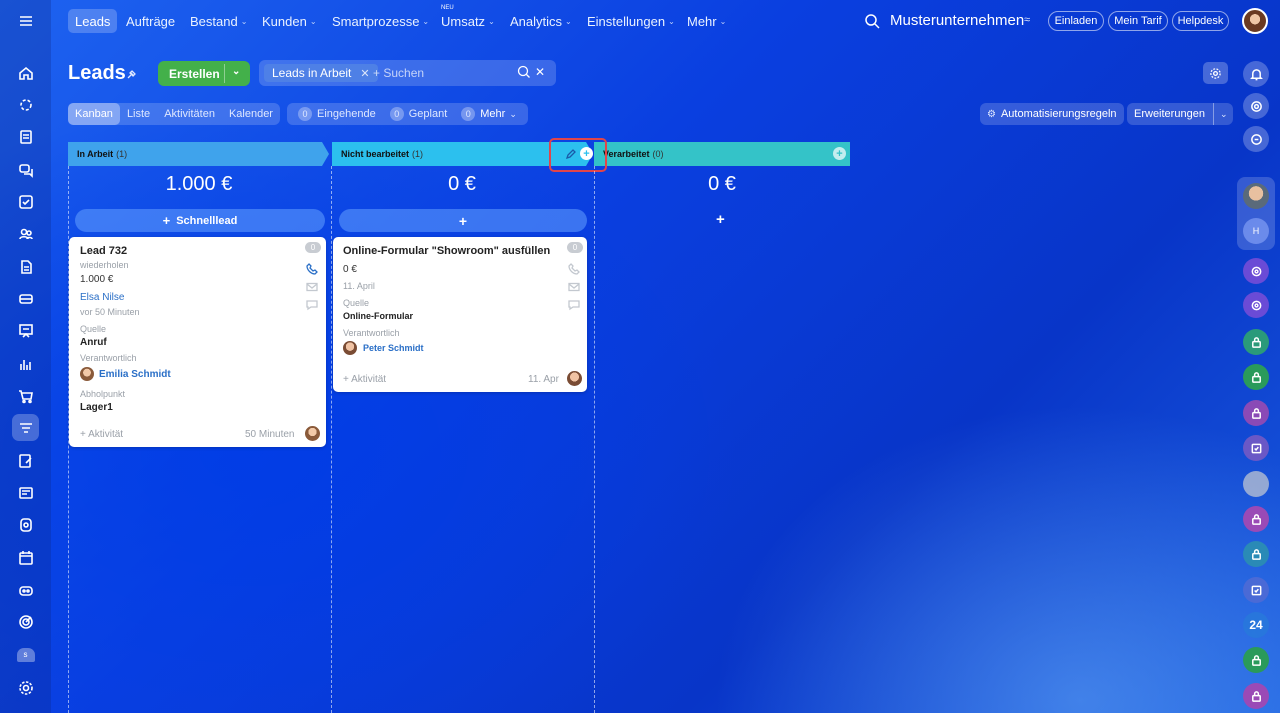  What do you see at coordinates (540, 72) in the screenshot?
I see `clear-icon: ✕` at bounding box center [540, 72].